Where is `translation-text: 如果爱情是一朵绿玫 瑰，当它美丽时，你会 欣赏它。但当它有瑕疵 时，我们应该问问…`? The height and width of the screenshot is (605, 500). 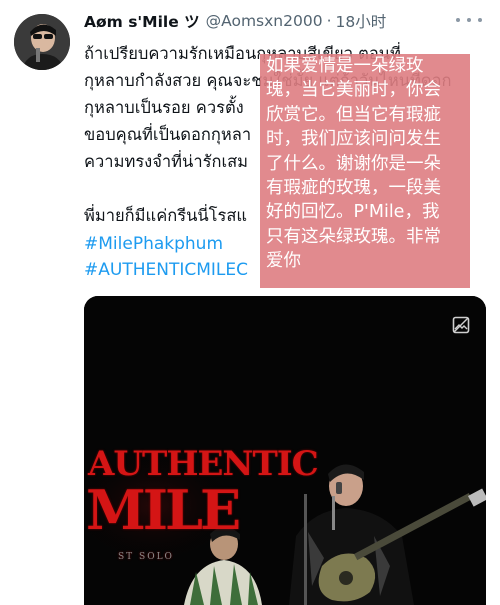
translation-text: 如果爱情是一朵绿玫 瑰，当它美丽时，你会 欣赏它。但当它有瑕疵 时，我们应该问问… is located at coordinates (353, 164).